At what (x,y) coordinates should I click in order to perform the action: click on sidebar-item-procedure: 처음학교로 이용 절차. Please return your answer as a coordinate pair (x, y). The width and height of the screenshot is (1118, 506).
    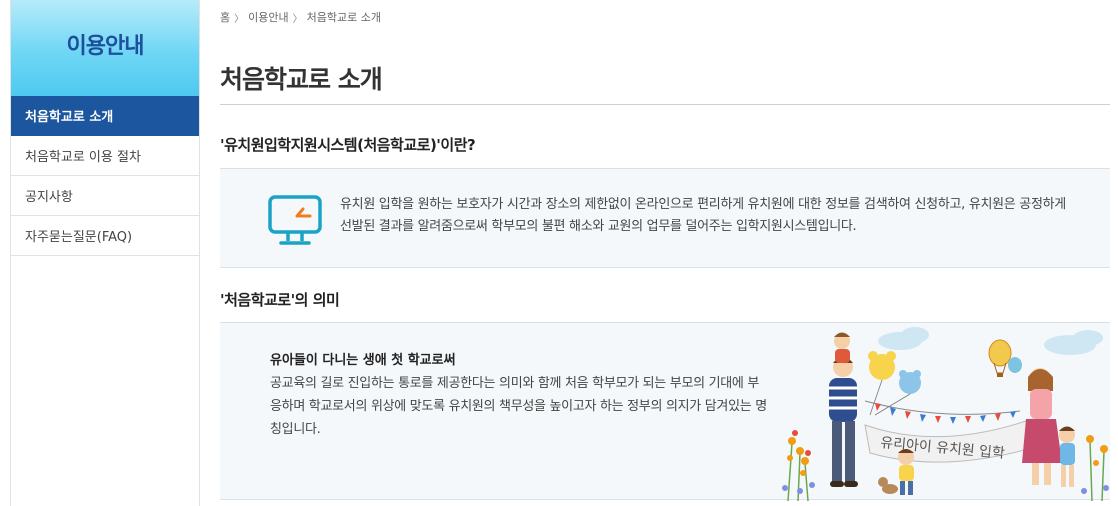
    Looking at the image, I should click on (105, 156).